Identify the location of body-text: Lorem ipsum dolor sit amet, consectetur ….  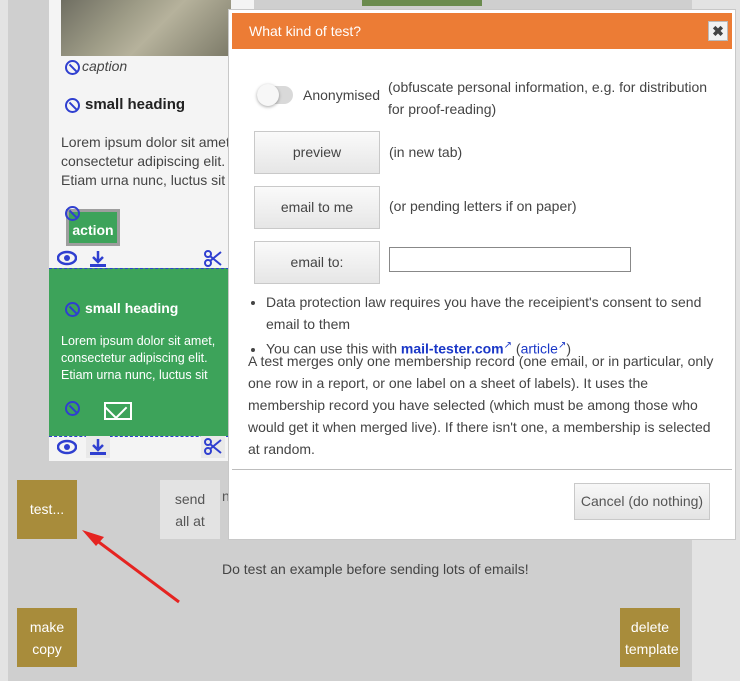
(147, 161).